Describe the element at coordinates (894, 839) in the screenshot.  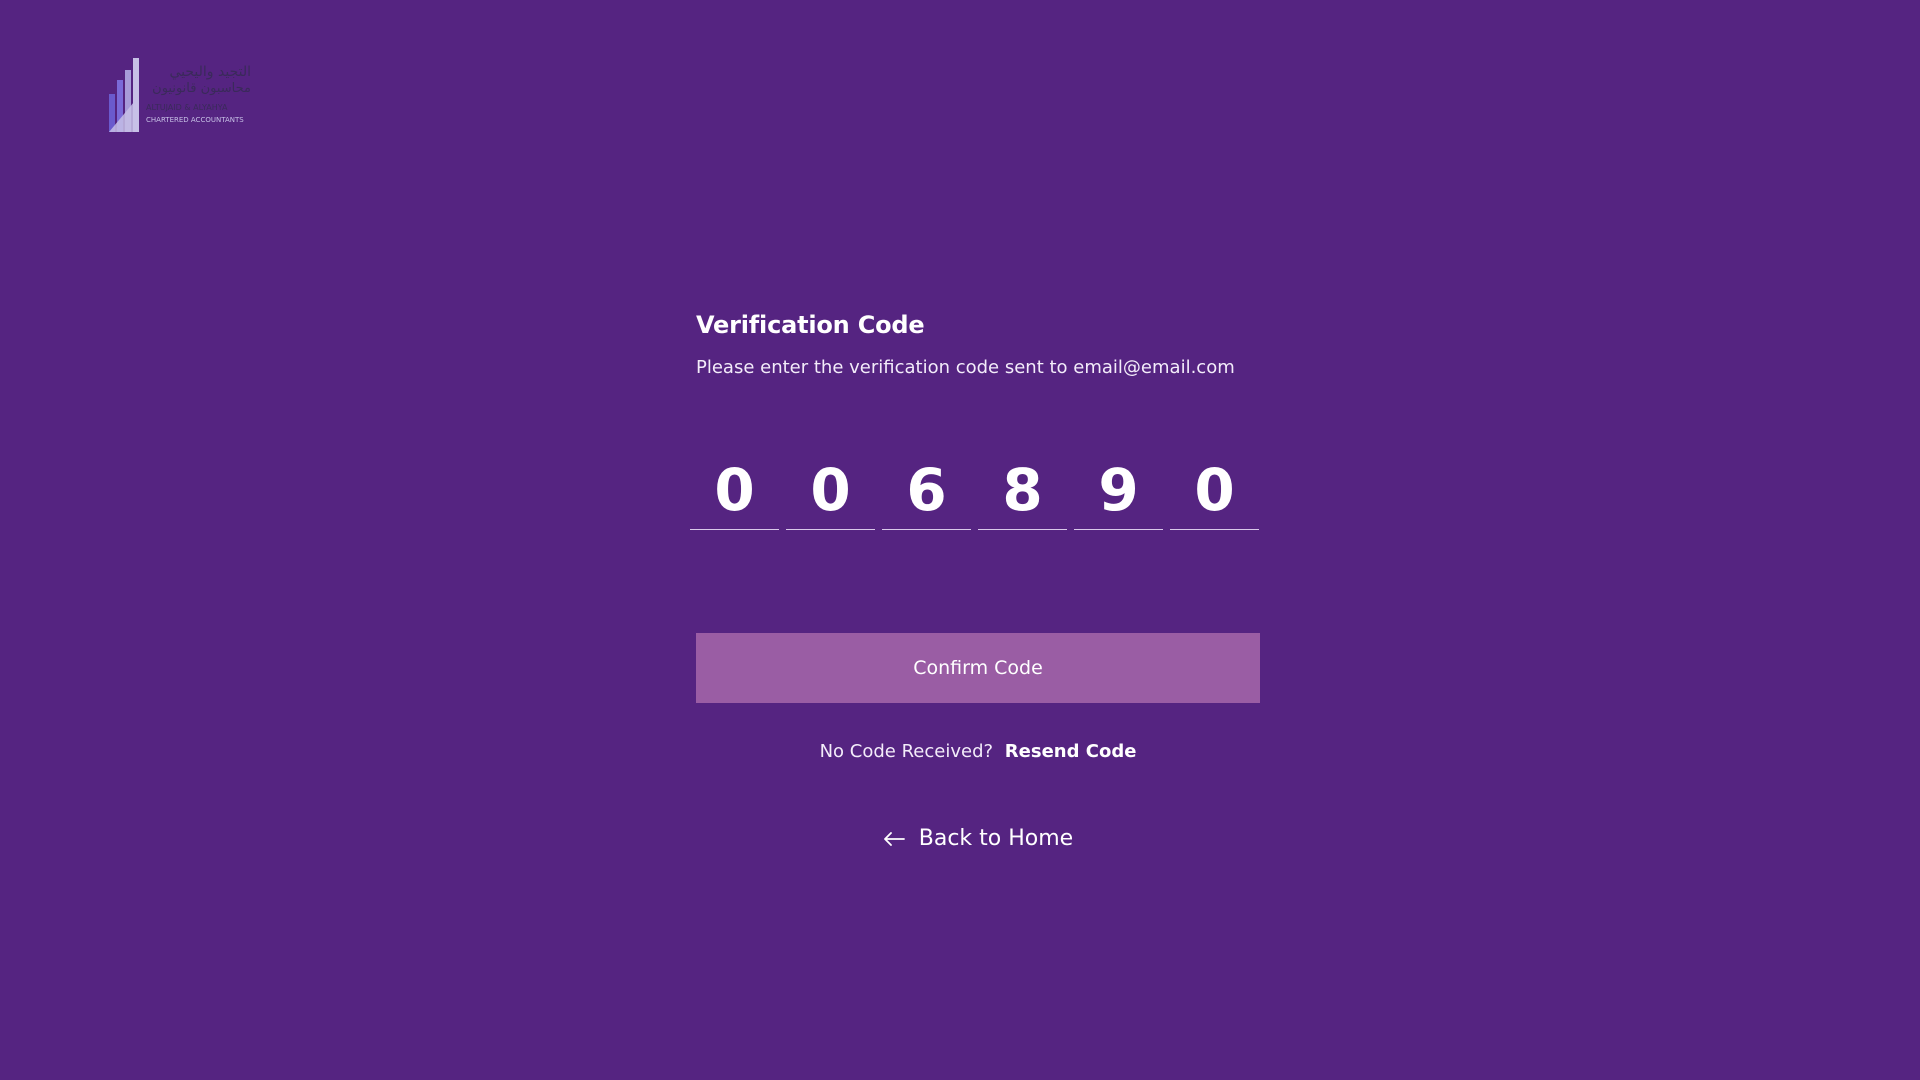
I see `arrow-left-icon` at that location.